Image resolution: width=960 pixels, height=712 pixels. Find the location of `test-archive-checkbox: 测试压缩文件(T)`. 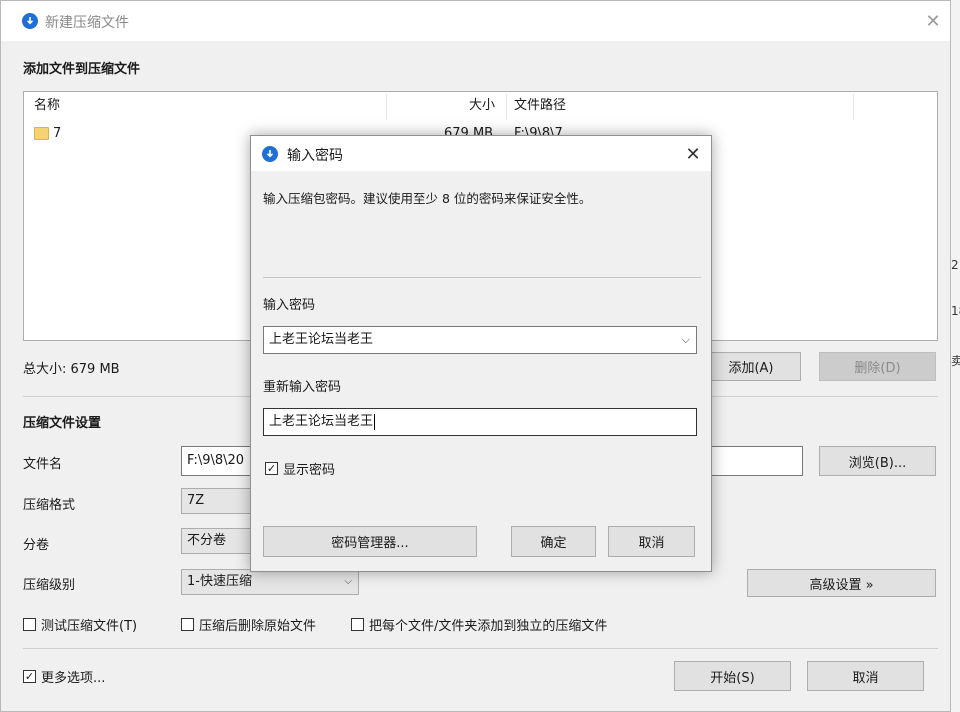

test-archive-checkbox: 测试压缩文件(T) is located at coordinates (80, 624).